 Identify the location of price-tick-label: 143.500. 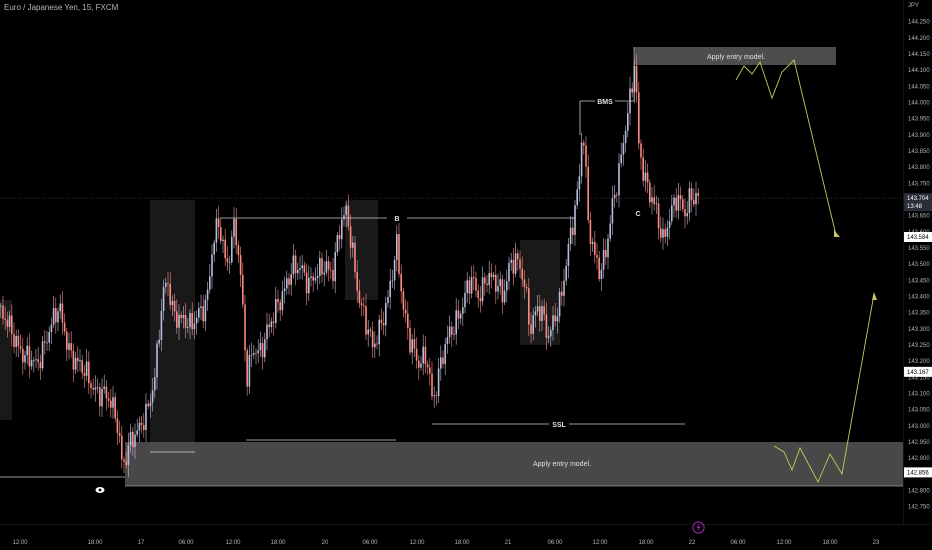
(919, 265).